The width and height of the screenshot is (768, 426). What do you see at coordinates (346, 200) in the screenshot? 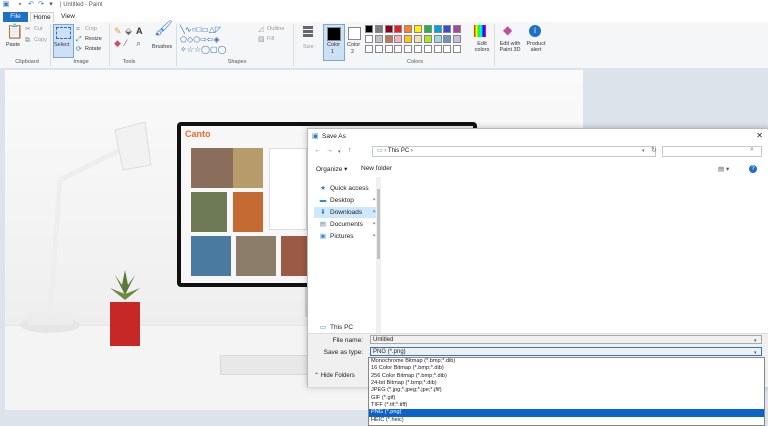
I see `nav-desktop: ▬ Desktop` at bounding box center [346, 200].